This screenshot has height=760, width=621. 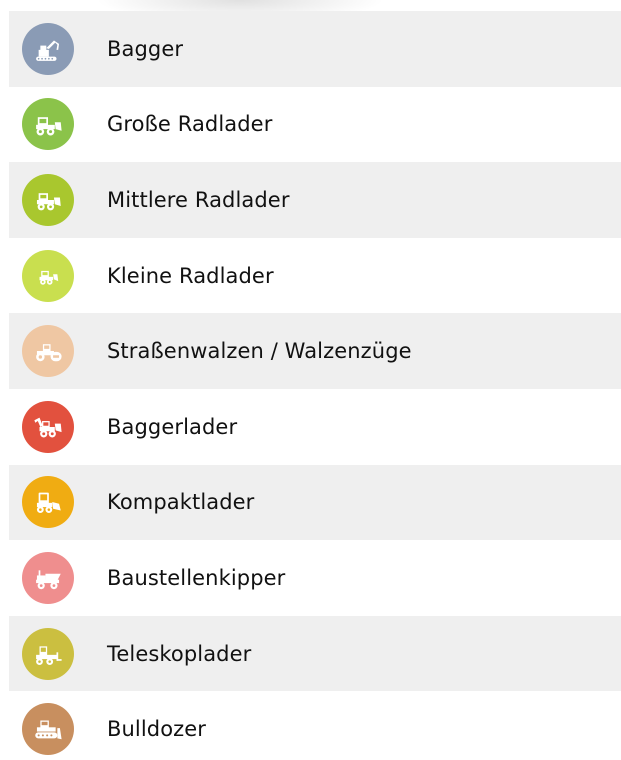 I want to click on category-item-bulldozer: Bulldozer, so click(x=315, y=725).